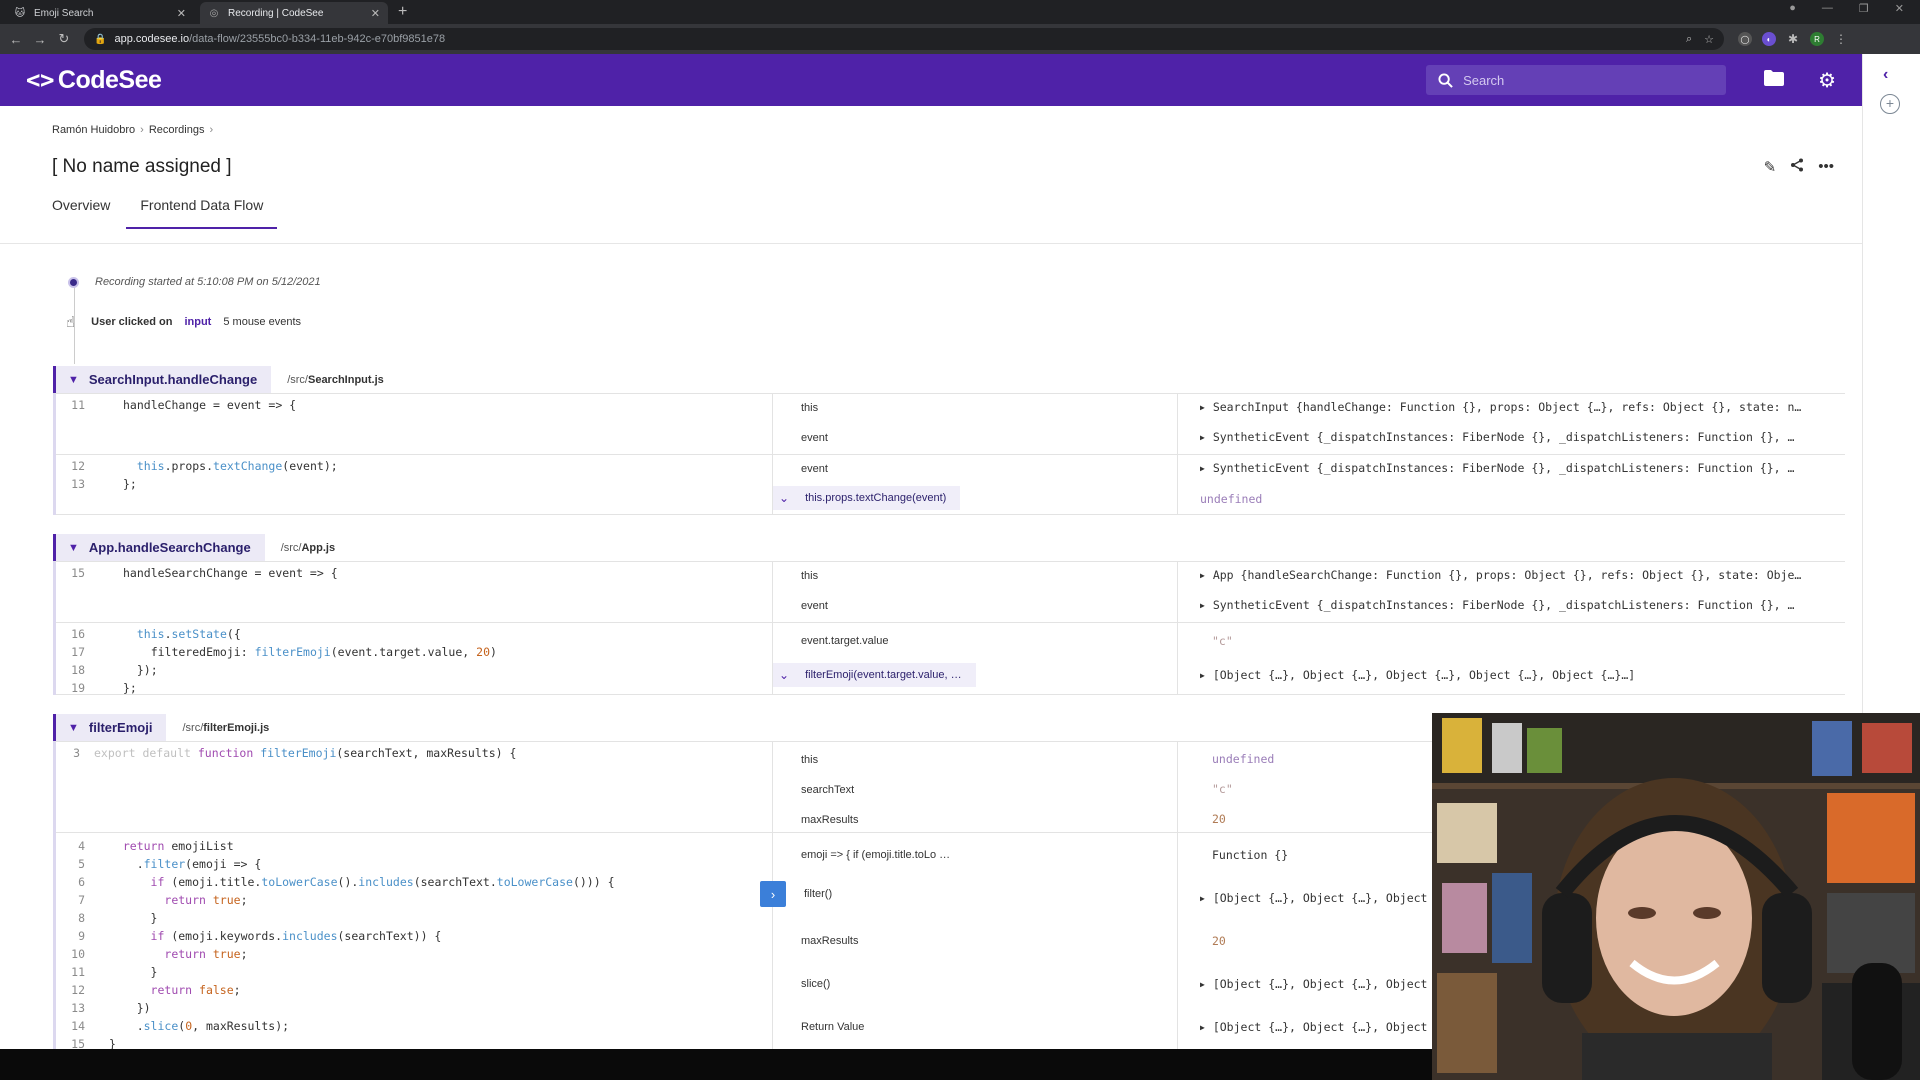  What do you see at coordinates (1826, 167) in the screenshot?
I see `more-dots-icon: •••` at bounding box center [1826, 167].